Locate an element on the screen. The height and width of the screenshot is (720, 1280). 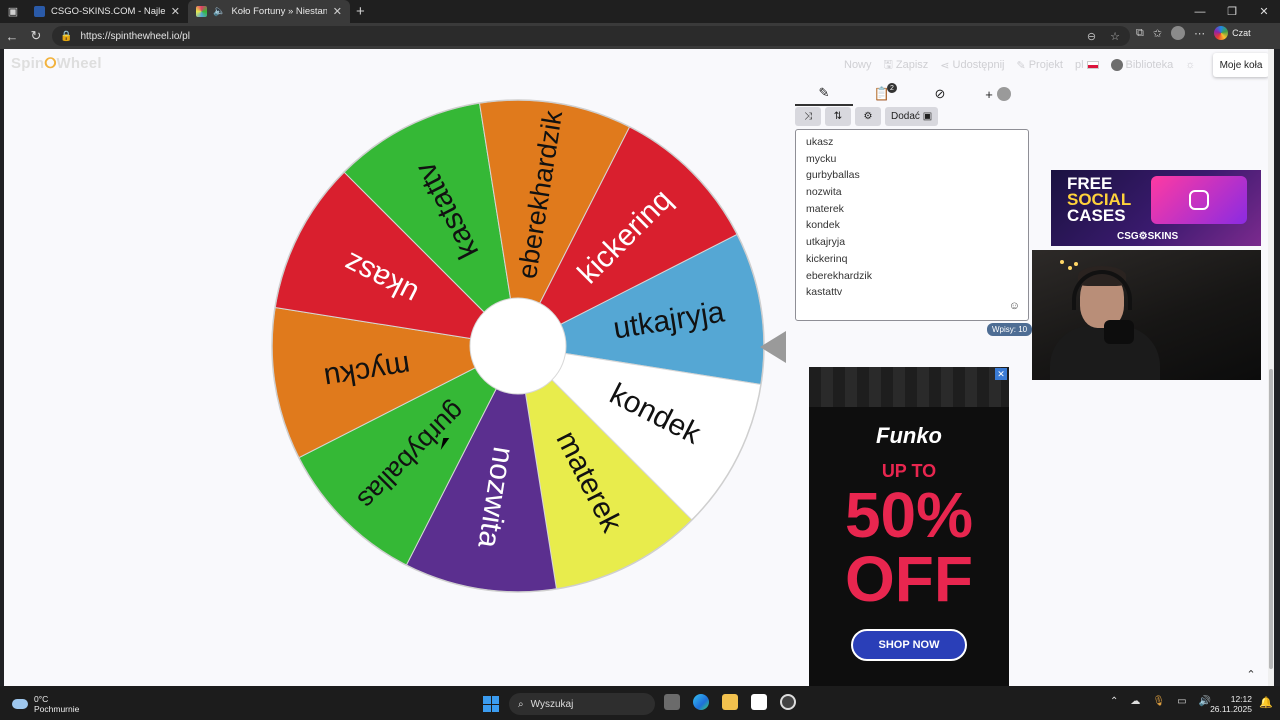
nav-language: pl is located at coordinates (1087, 65).